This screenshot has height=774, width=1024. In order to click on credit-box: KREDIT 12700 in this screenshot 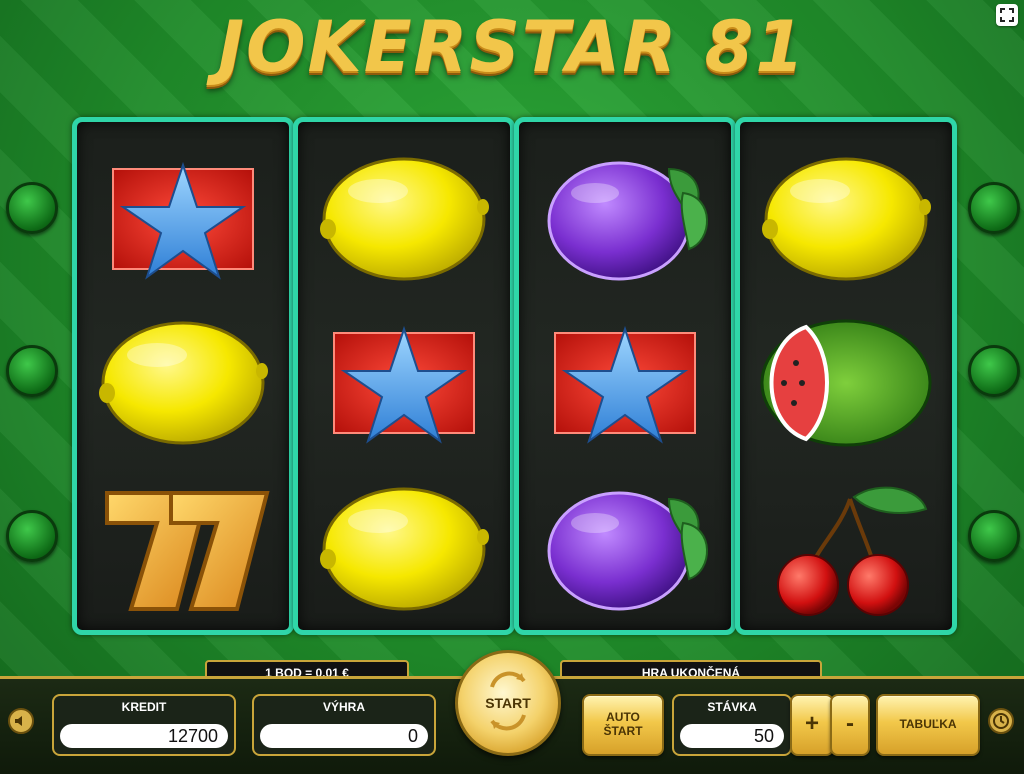, I will do `click(144, 725)`.